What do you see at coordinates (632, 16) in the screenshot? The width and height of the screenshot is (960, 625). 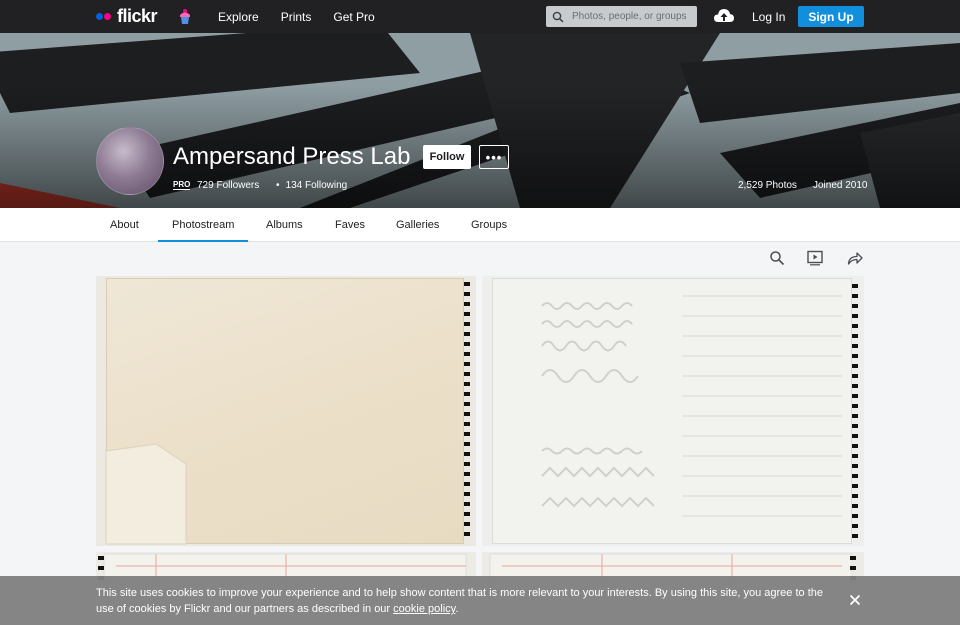 I see `search-input` at bounding box center [632, 16].